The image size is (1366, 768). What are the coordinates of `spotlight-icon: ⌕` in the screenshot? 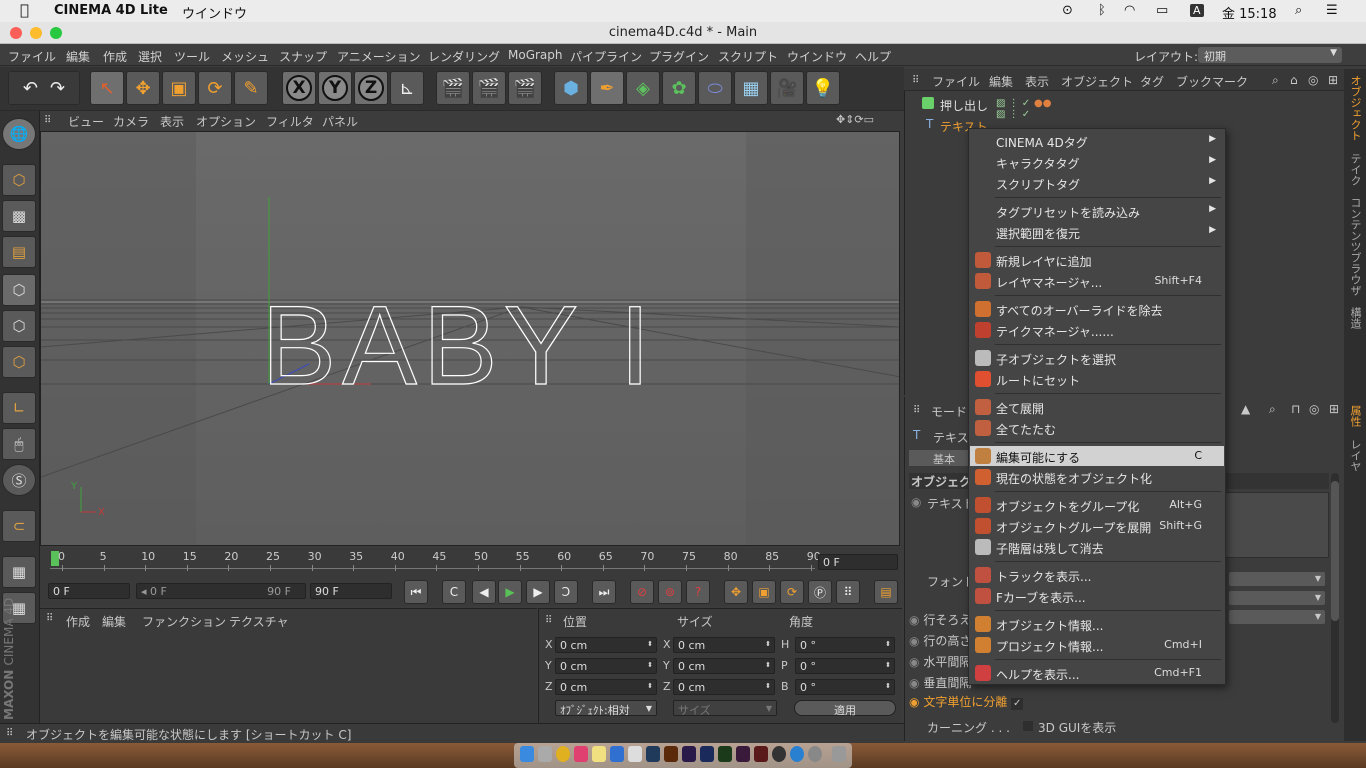 It's located at (1298, 10).